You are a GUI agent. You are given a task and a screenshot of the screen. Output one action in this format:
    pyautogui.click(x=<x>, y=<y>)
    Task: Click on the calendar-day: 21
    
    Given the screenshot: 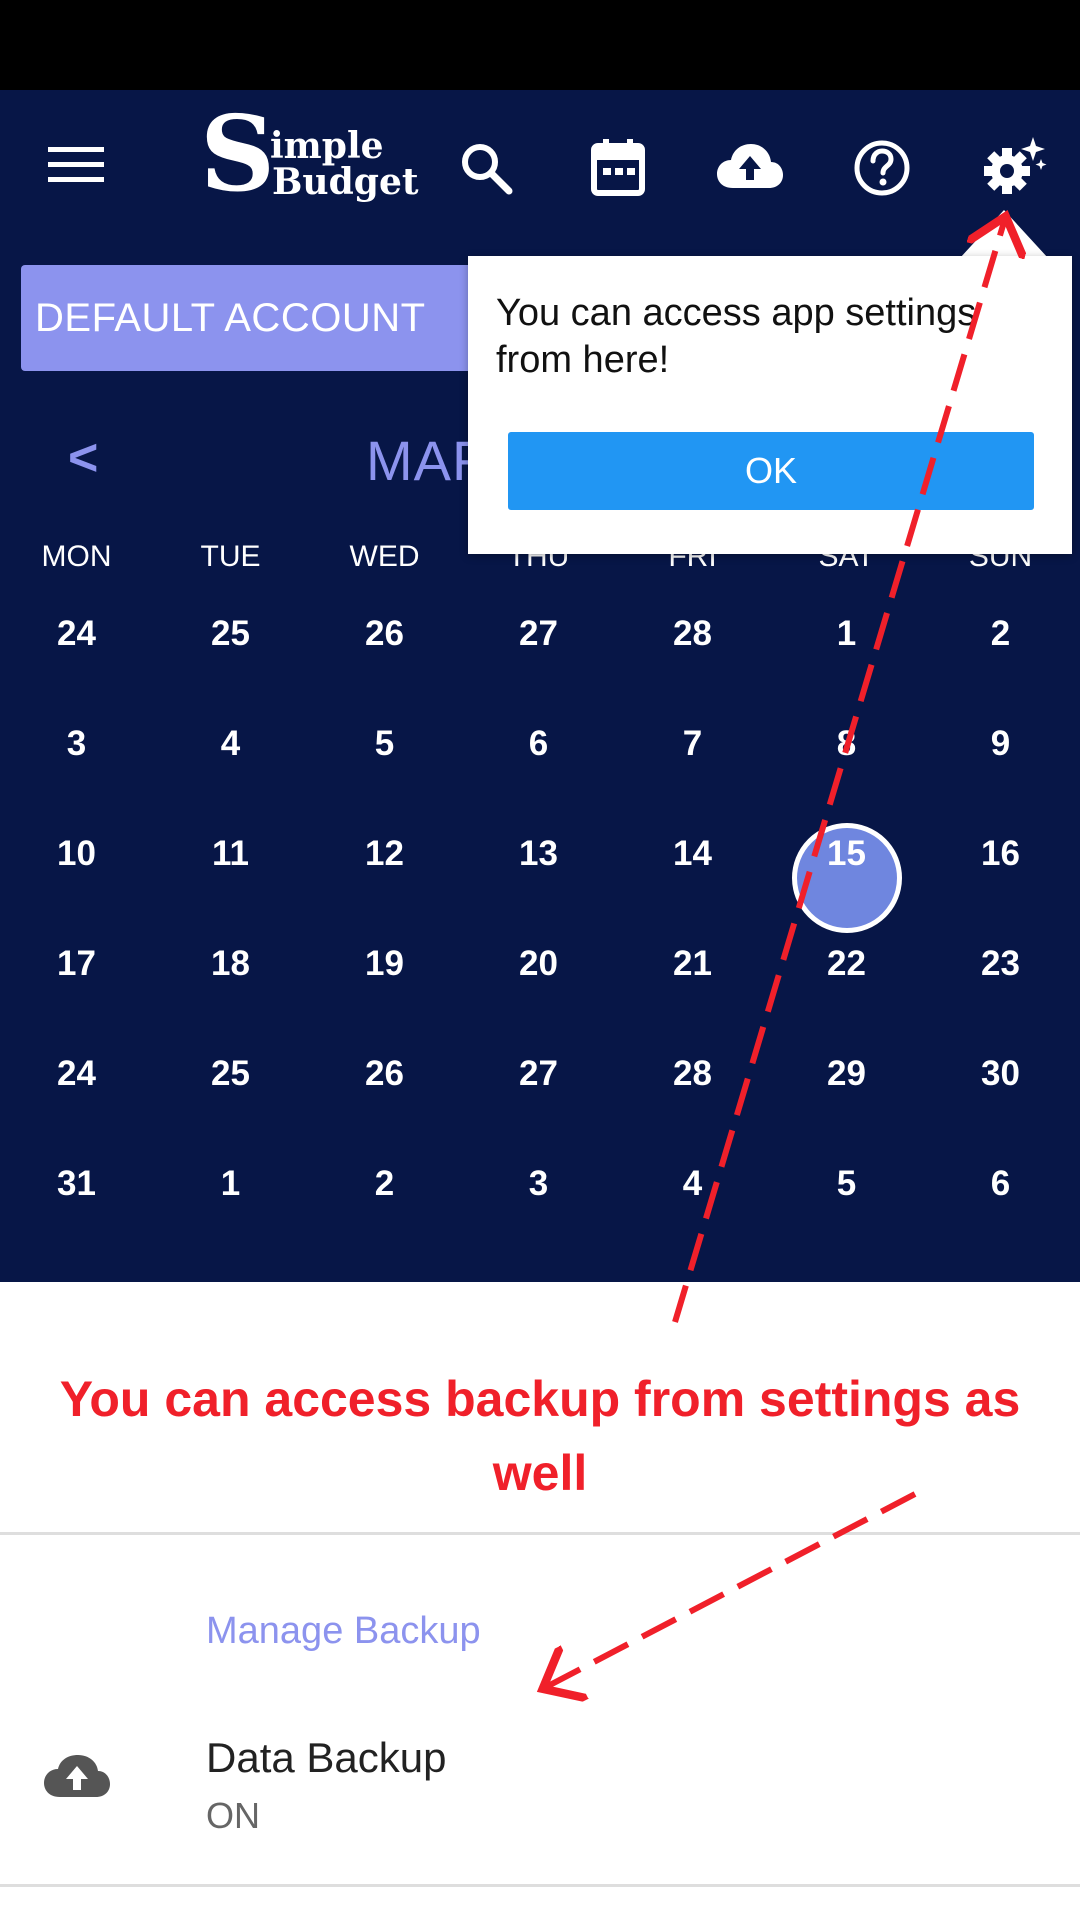 What is the action you would take?
    pyautogui.click(x=692, y=964)
    